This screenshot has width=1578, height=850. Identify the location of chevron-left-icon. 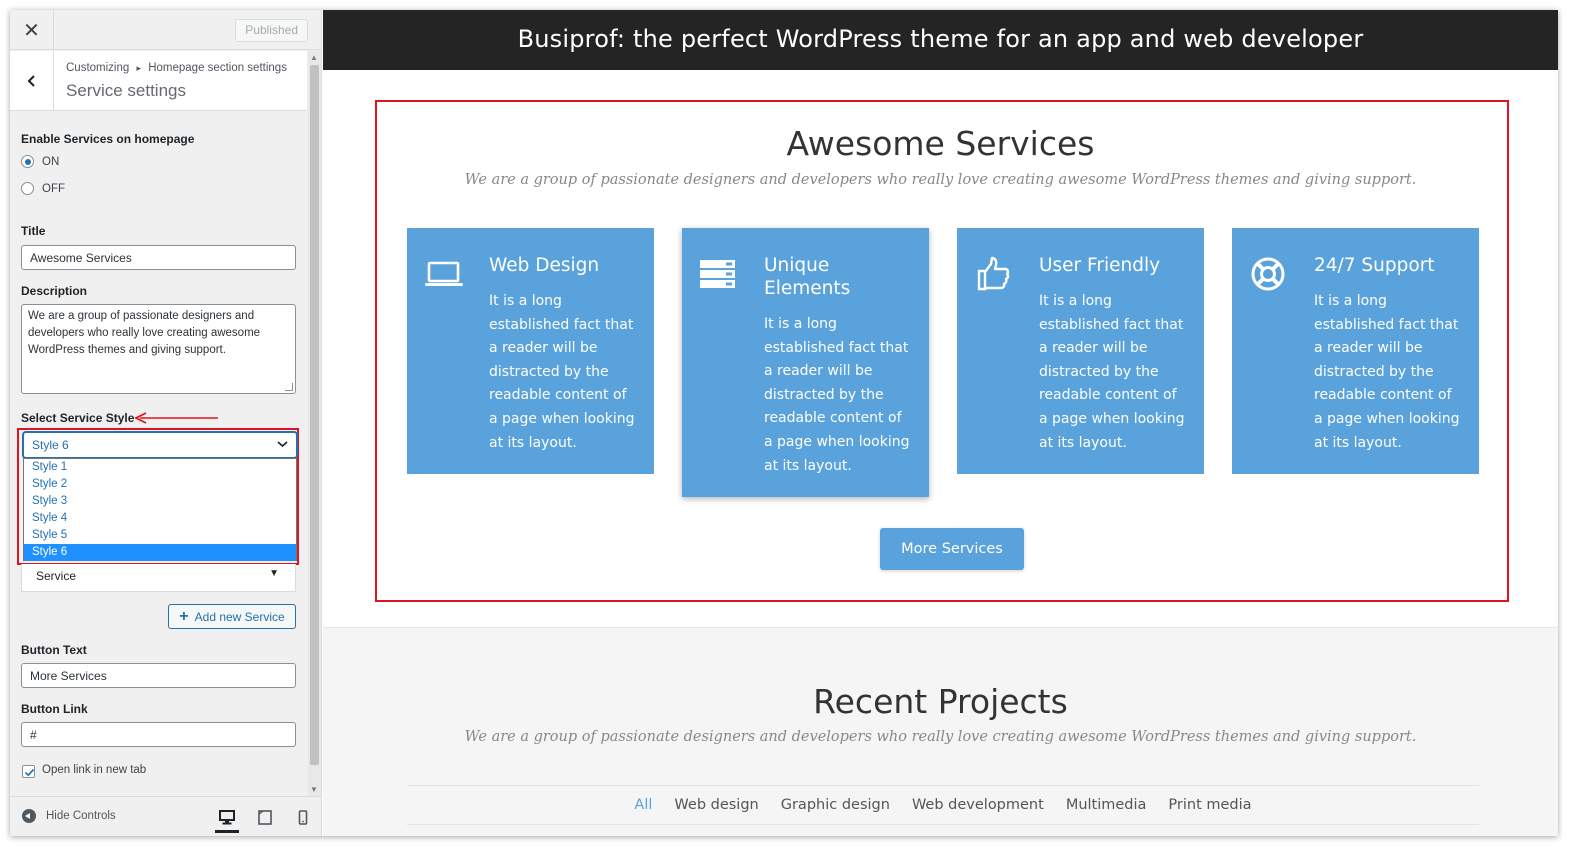
(31, 80).